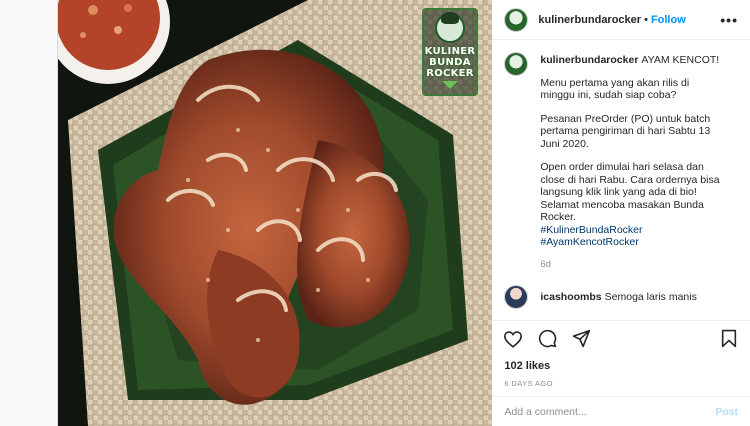 This screenshot has height=426, width=750. Describe the element at coordinates (570, 297) in the screenshot. I see `comment-username: icashoombs` at that location.